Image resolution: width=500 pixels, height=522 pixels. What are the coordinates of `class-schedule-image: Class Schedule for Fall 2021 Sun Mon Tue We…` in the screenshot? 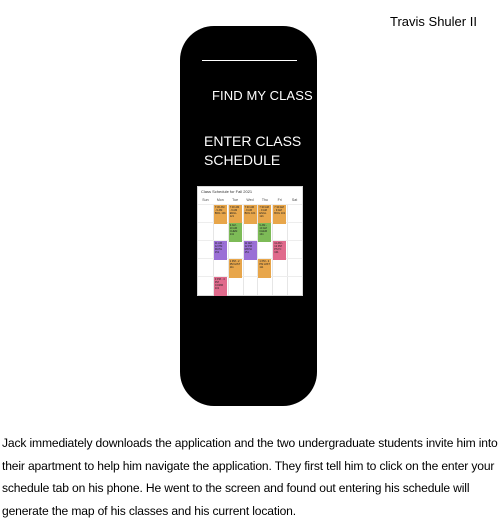 It's located at (250, 241).